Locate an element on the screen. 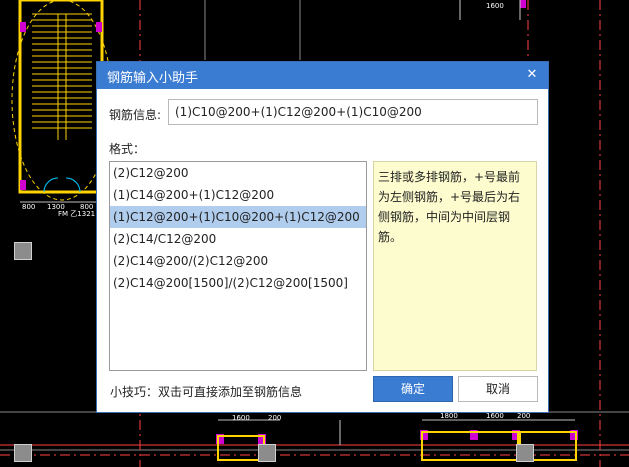 This screenshot has width=629, height=467. stair-treads is located at coordinates (62, 76).